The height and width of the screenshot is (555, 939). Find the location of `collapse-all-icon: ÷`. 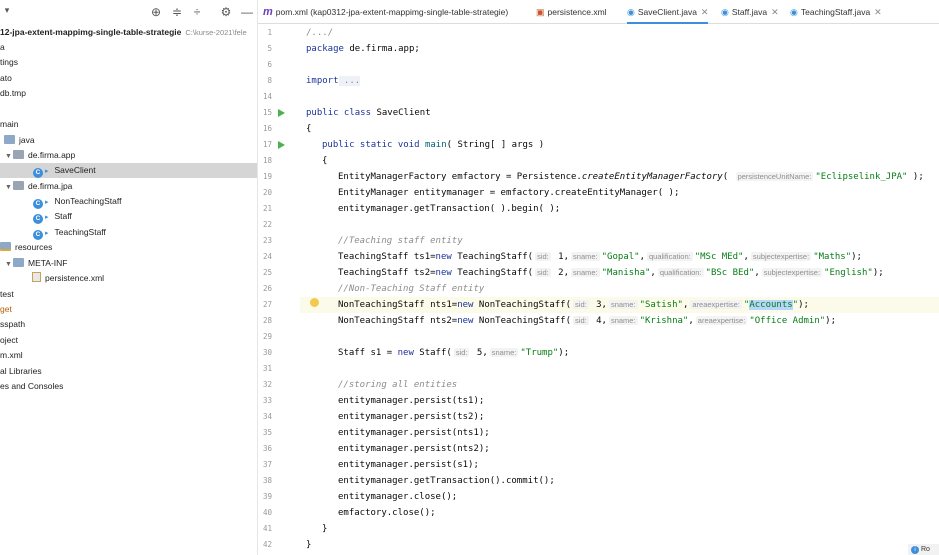

collapse-all-icon: ÷ is located at coordinates (197, 12).